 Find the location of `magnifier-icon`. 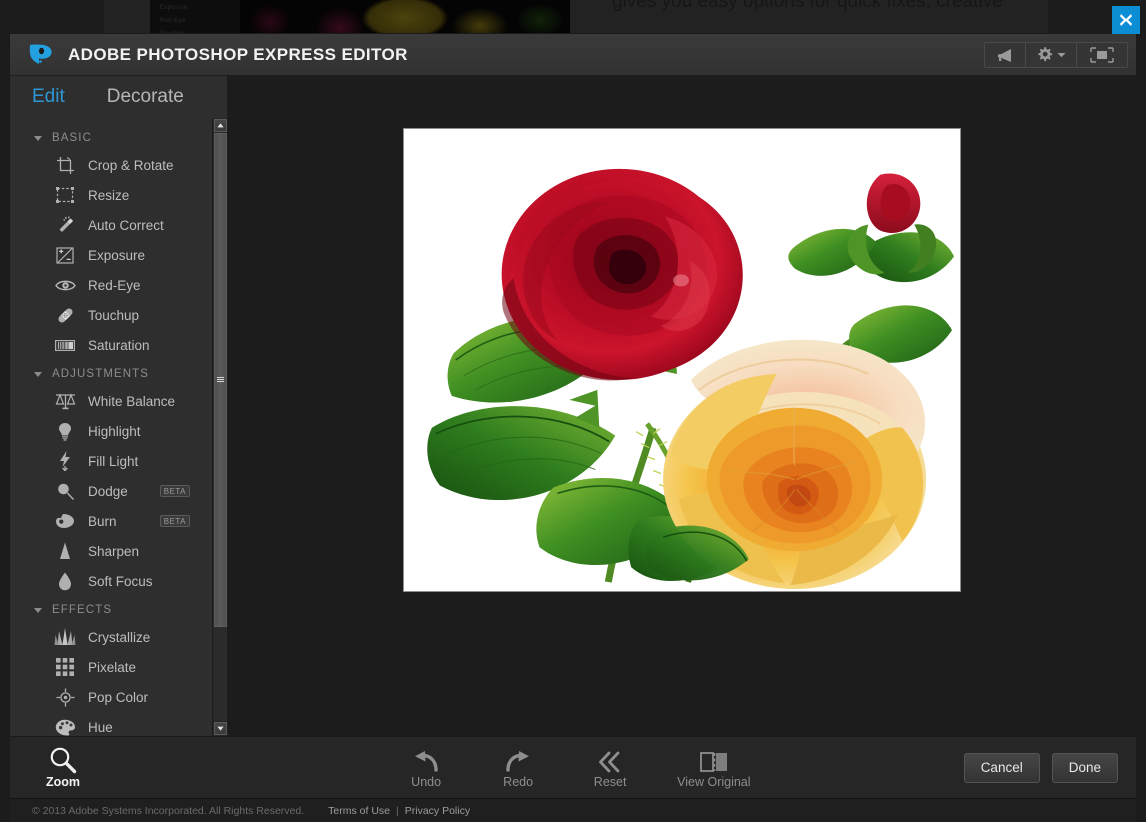

magnifier-icon is located at coordinates (63, 760).